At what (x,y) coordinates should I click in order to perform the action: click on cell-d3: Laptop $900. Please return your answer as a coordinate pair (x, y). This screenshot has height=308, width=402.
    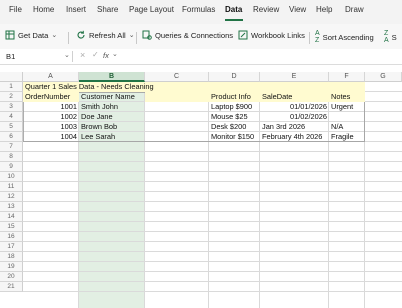
    Looking at the image, I should click on (231, 107).